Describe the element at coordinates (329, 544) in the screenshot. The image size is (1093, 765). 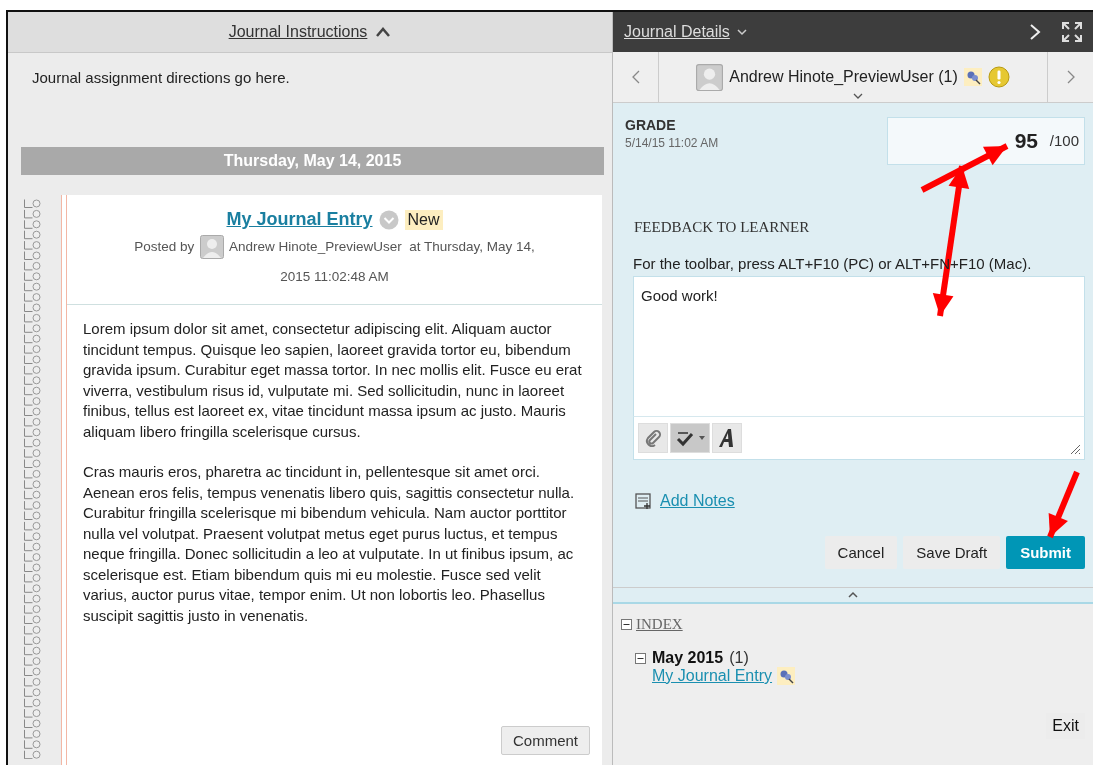
I see `entry-paragraph: Cras mauris eros, pharetra ac tincidunt in, pellentesque sit amet orci. Aenean eros felis, tempus venenatis libero quis, sagittis consectetur nulla. Curabitur fringilla scelerisque mi bibendum vehicula. Nam auctor porttitor nulla vel volutpat. Praesent volutpat metus eget purus luctus, et tempus neque fringilla. Donec sollicitudin a leo at vulputate. In ut finibus ipsum, ac scelerisque est. Etiam bibendum quis mi eu molestie. Fusce sed velit varius, auctor purus vitae, tempor enim. Ut non lobortis leo. Phasellus suscipit sagittis justo in venenatis.` at that location.